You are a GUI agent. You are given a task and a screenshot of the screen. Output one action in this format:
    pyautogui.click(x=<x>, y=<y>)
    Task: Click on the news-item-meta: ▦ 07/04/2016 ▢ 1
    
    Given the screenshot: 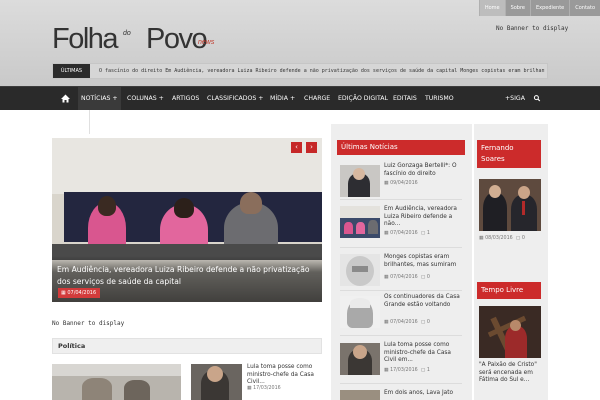 What is the action you would take?
    pyautogui.click(x=407, y=233)
    